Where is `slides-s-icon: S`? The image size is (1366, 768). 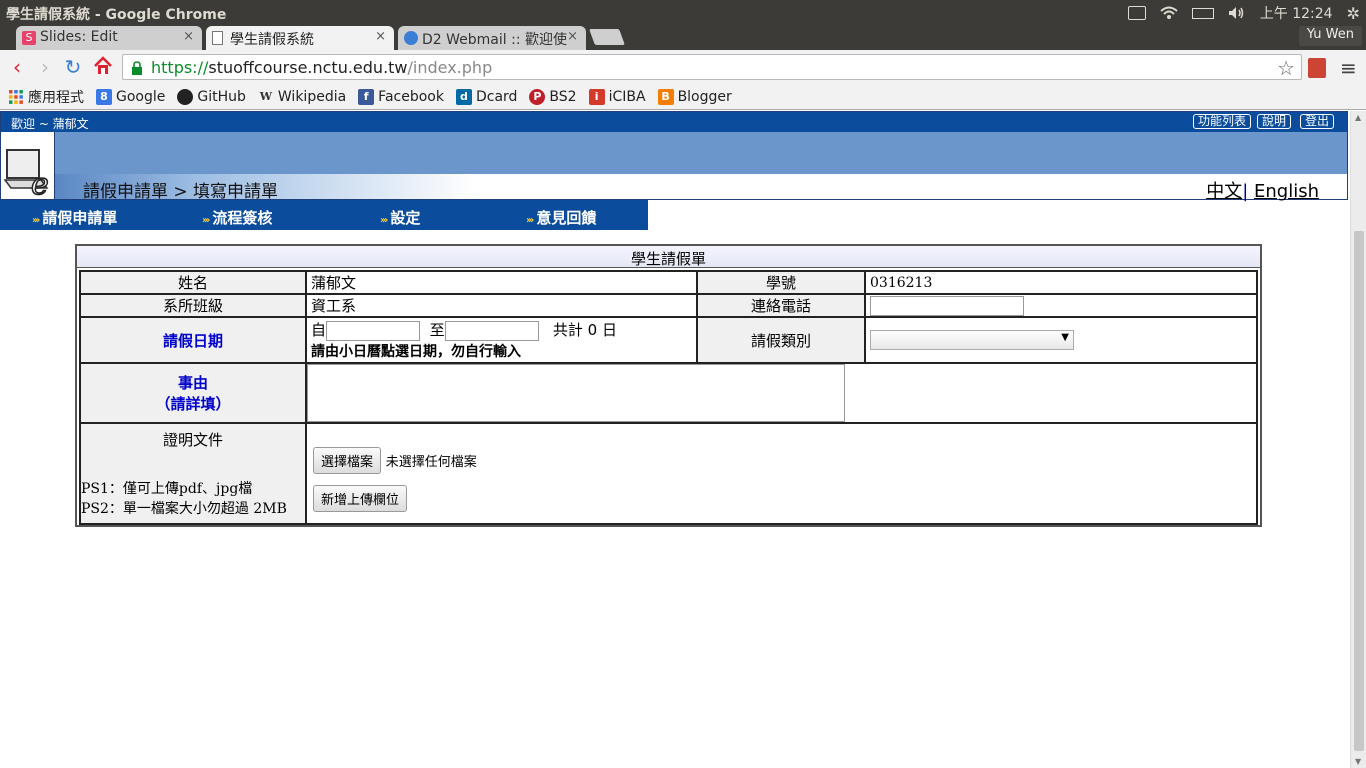 slides-s-icon: S is located at coordinates (29, 38).